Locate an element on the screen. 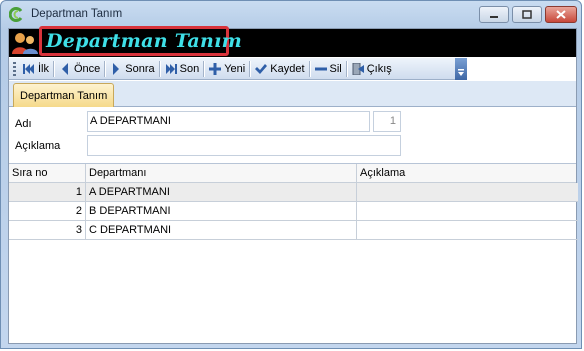 The image size is (584, 351). save-button: Kaydet is located at coordinates (279, 69).